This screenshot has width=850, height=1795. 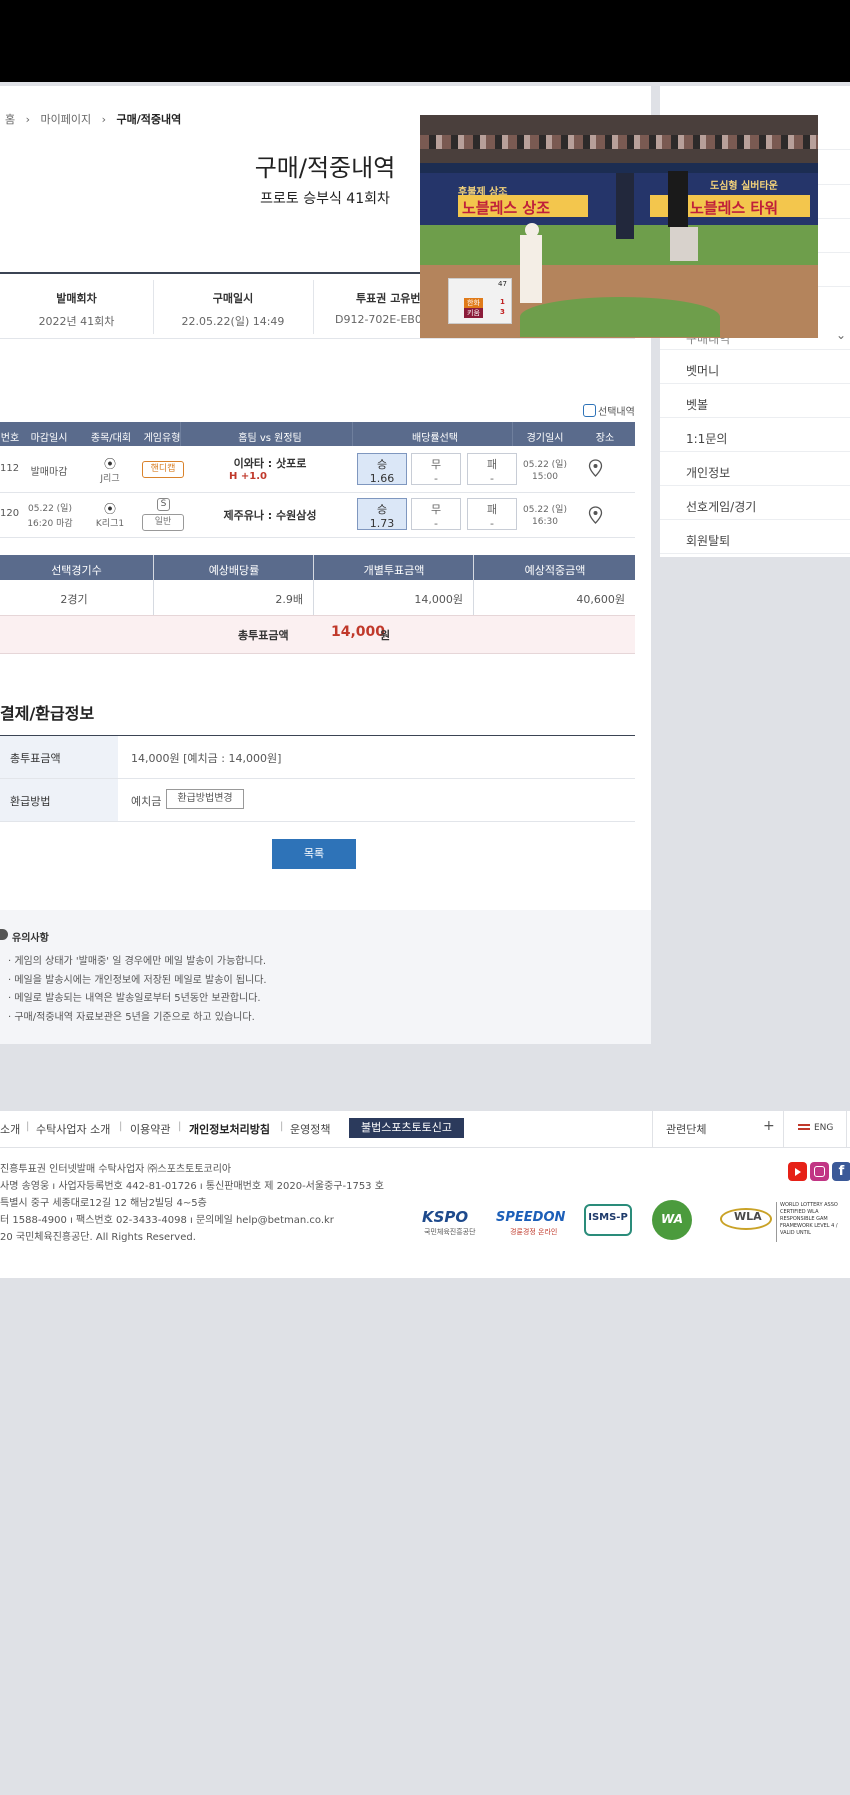 What do you see at coordinates (589, 410) in the screenshot?
I see `checkbox-icon` at bounding box center [589, 410].